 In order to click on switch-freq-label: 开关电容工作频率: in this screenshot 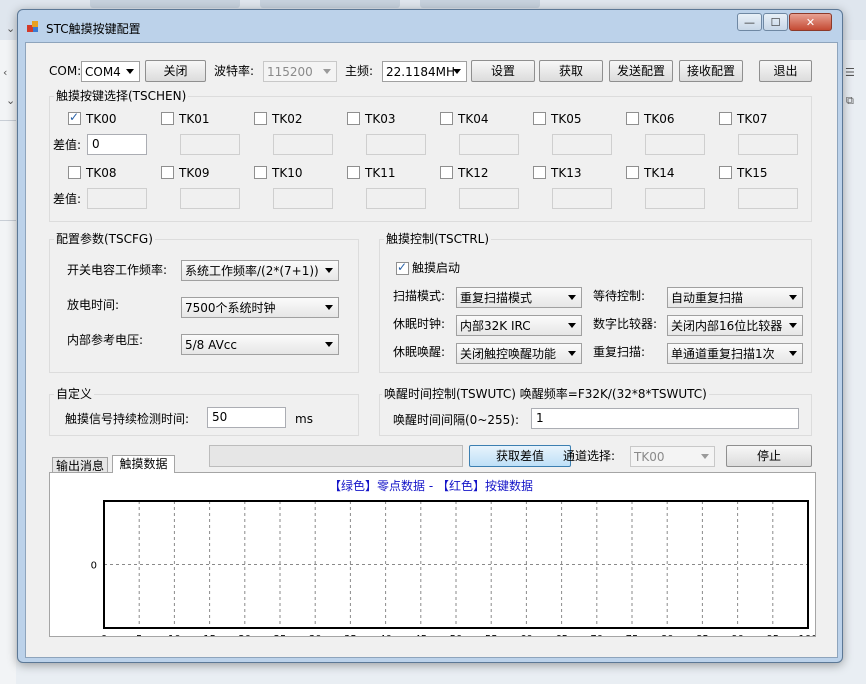, I will do `click(117, 270)`.